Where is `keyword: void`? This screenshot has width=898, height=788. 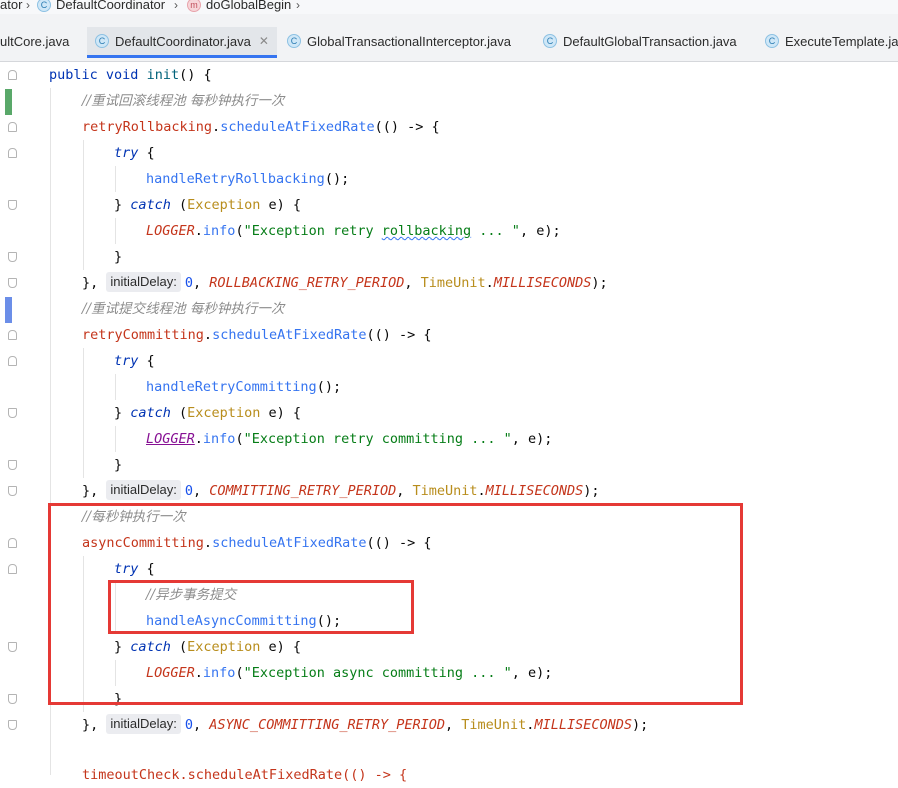
keyword: void is located at coordinates (122, 75).